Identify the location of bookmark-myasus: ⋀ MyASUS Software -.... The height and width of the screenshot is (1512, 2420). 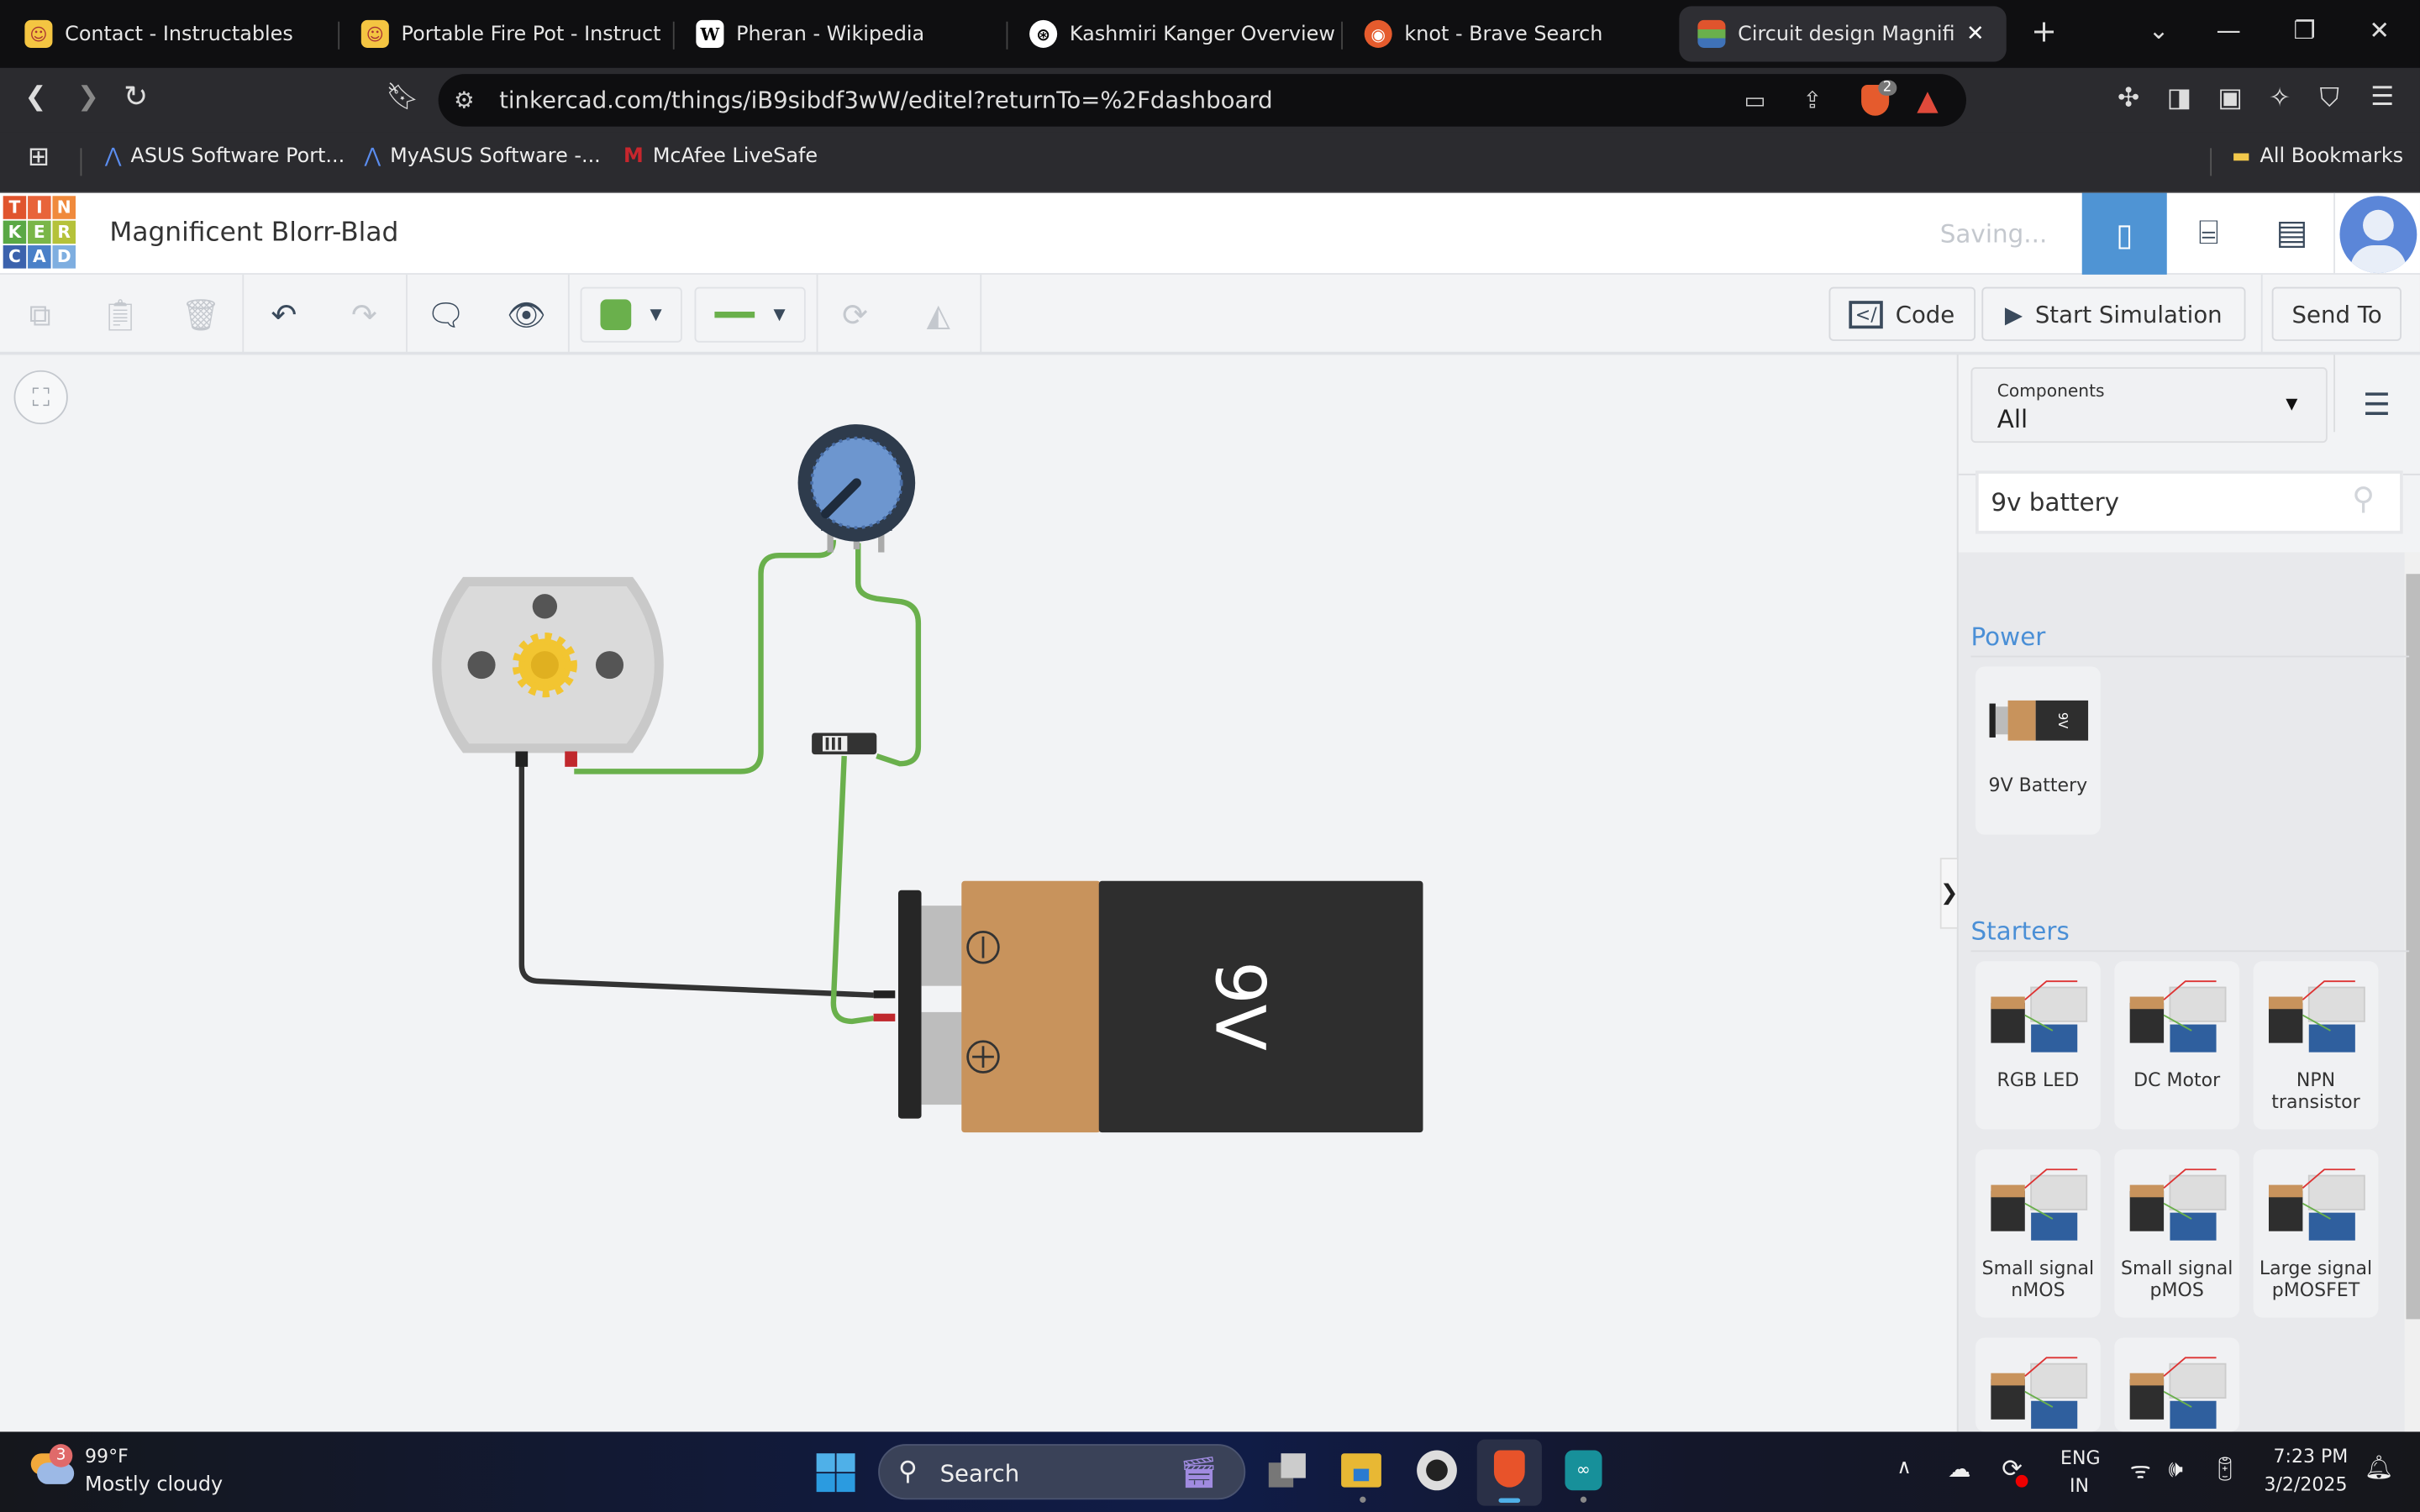
(482, 157).